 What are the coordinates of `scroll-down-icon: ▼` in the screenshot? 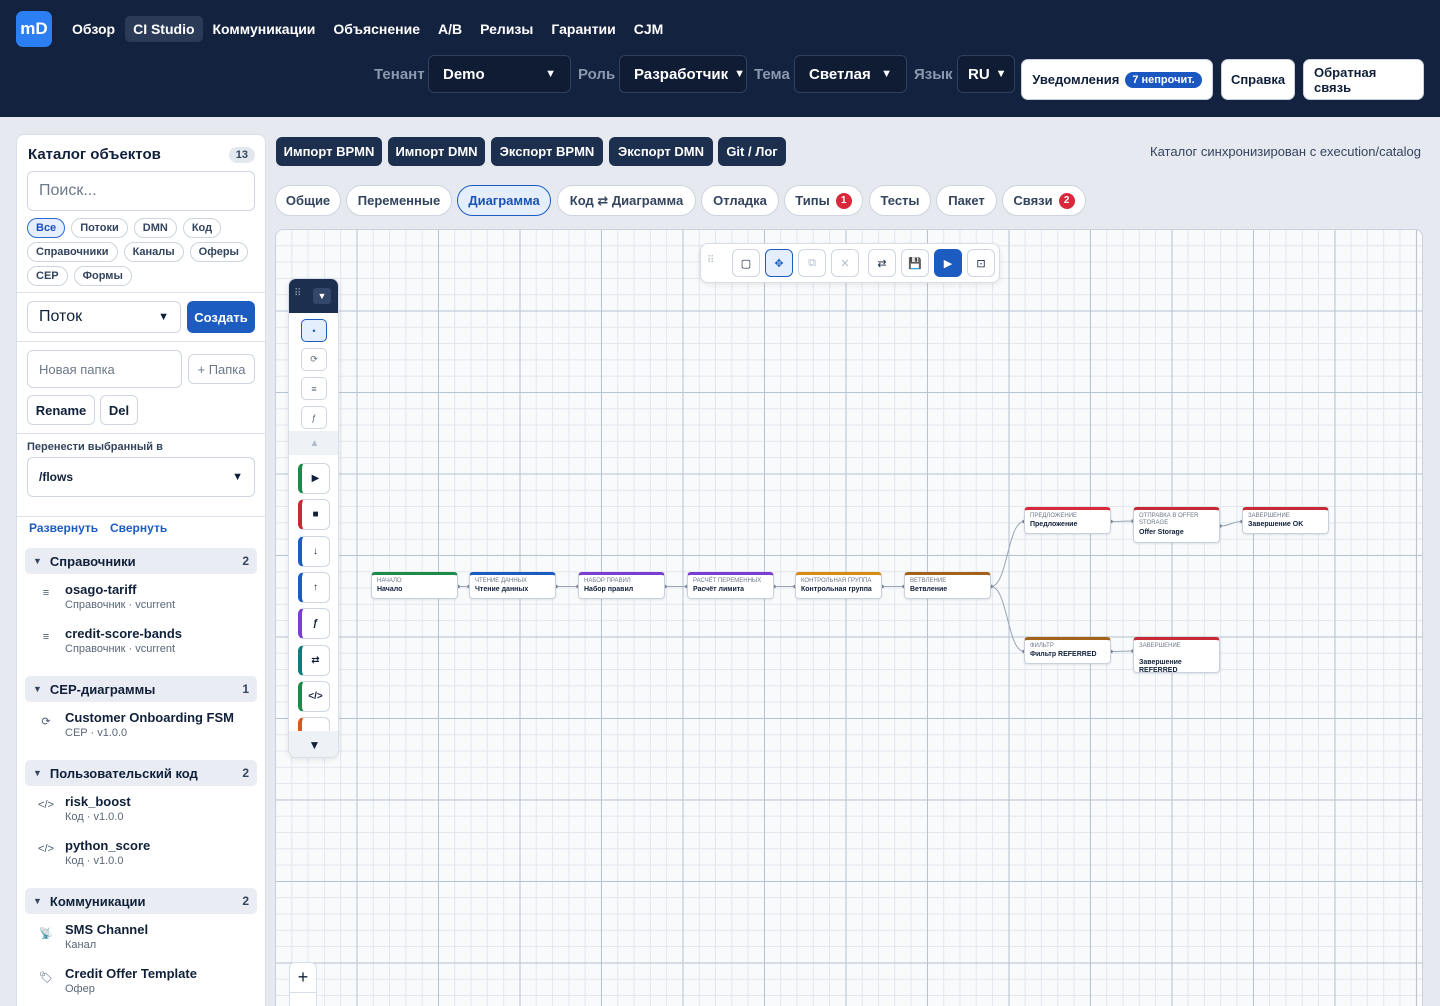 It's located at (313, 744).